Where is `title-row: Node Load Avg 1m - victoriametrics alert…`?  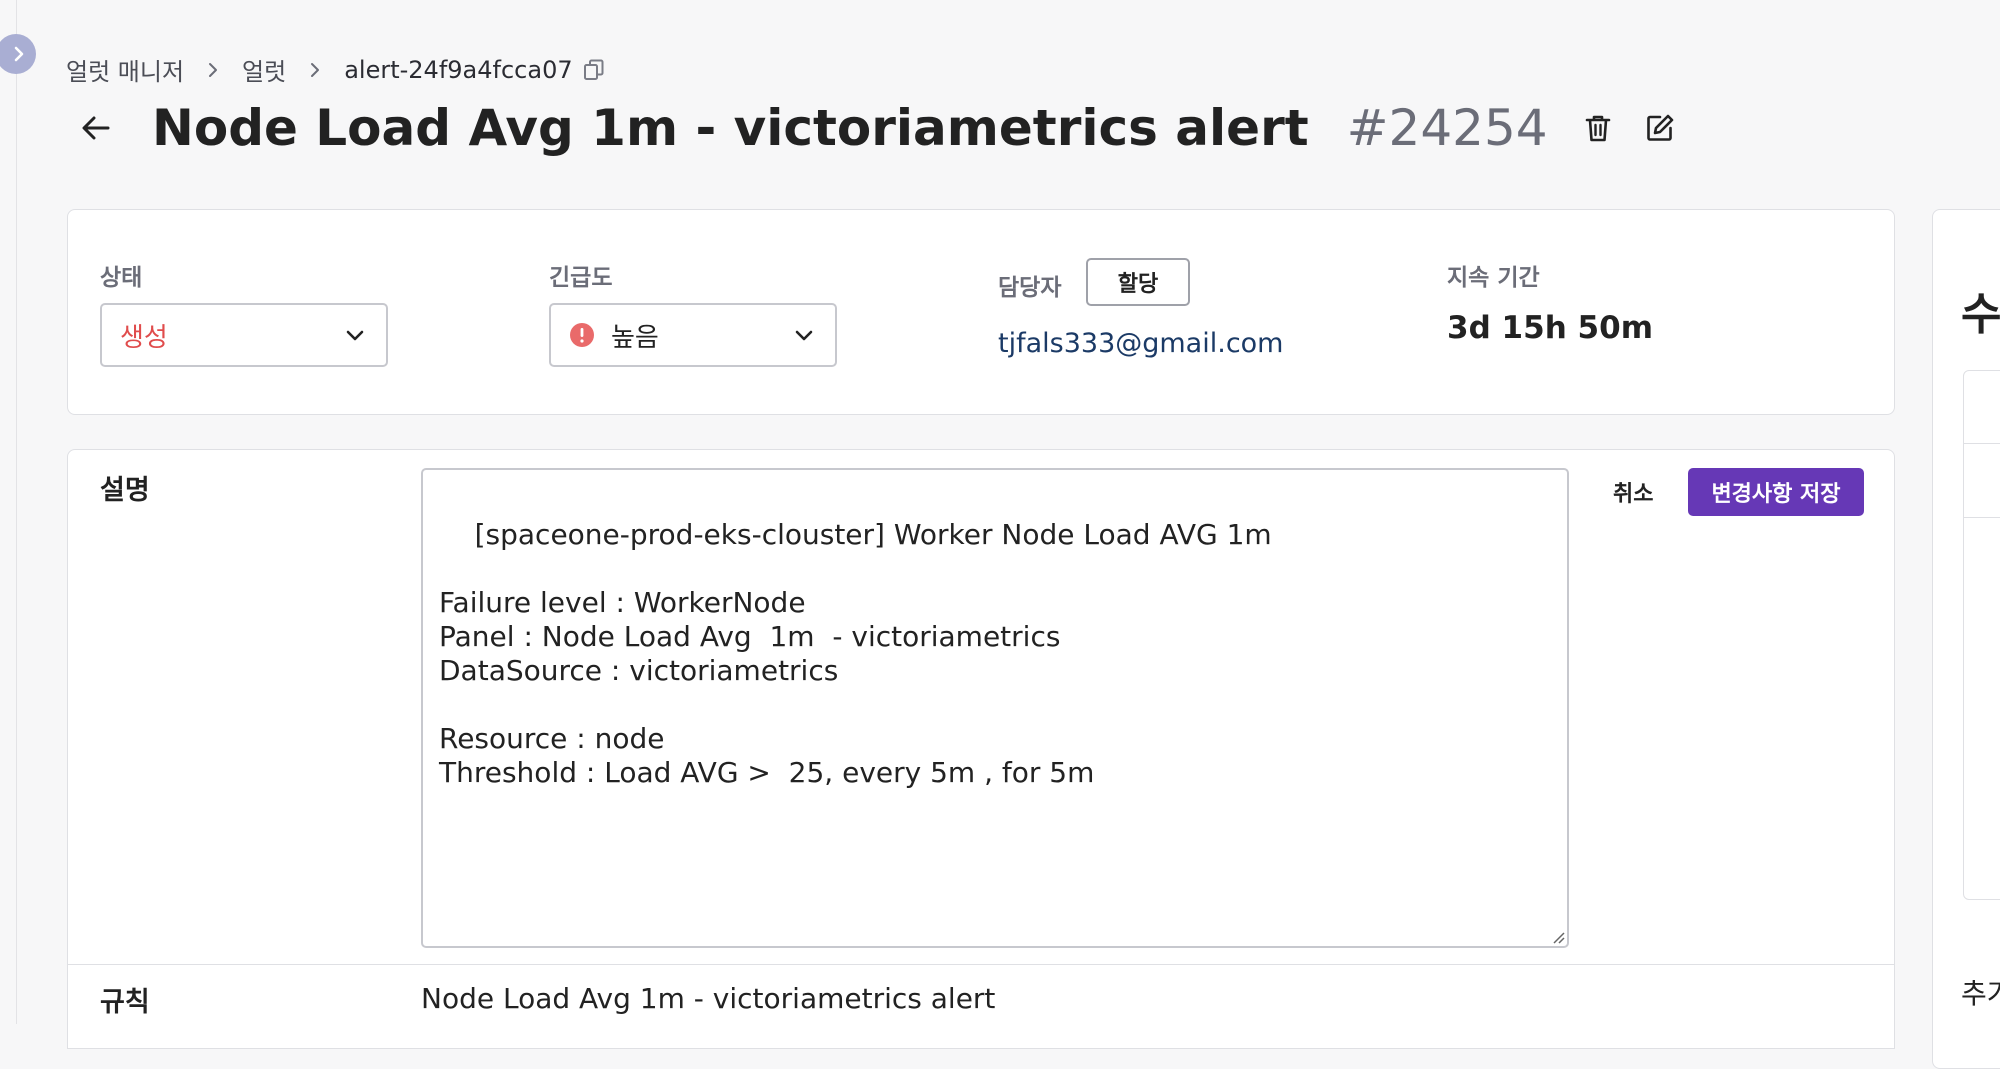
title-row: Node Load Avg 1m - victoriametrics alert… is located at coordinates (878, 128).